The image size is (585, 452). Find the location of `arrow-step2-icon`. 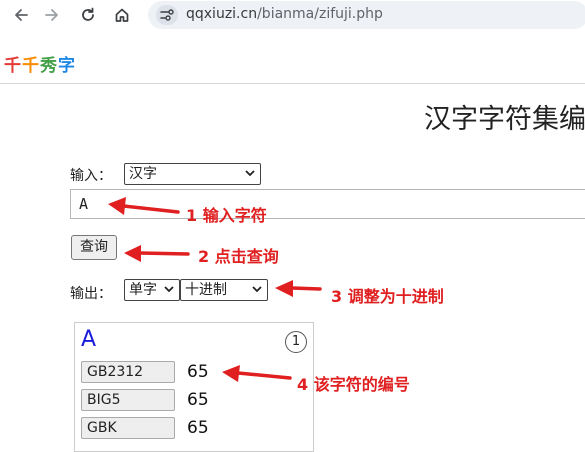

arrow-step2-icon is located at coordinates (157, 253).